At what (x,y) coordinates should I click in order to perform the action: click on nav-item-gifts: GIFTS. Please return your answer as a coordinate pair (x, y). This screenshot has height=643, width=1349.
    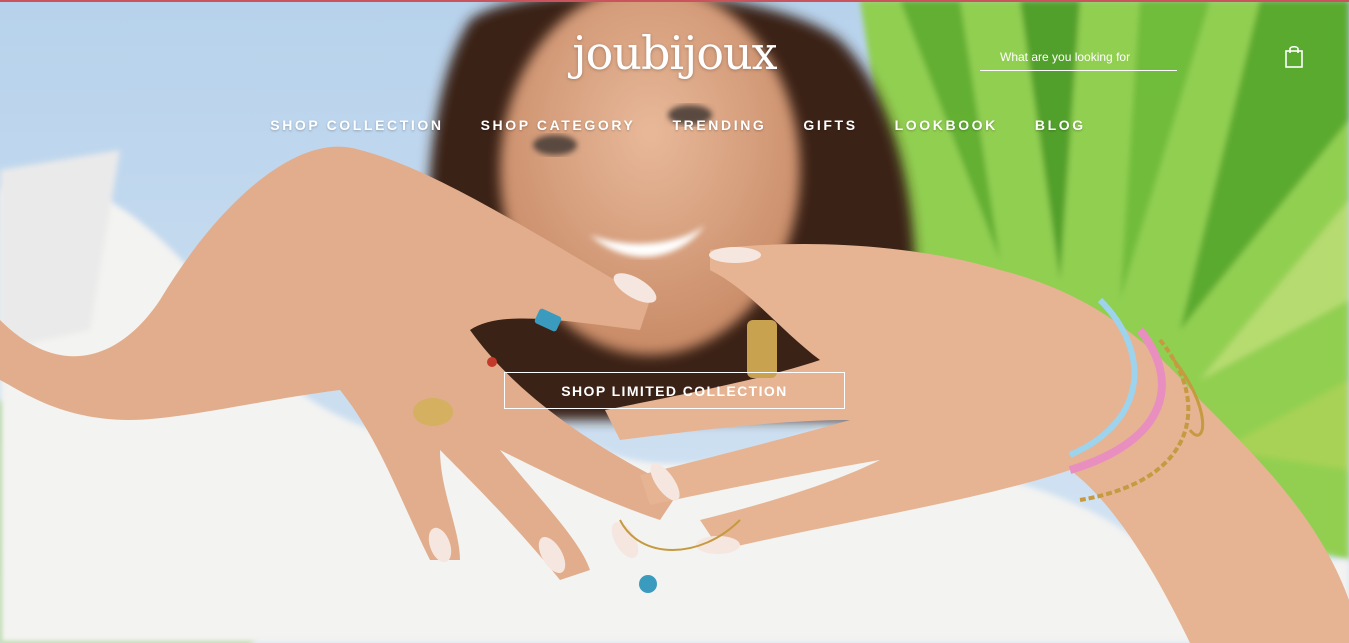
    Looking at the image, I should click on (830, 125).